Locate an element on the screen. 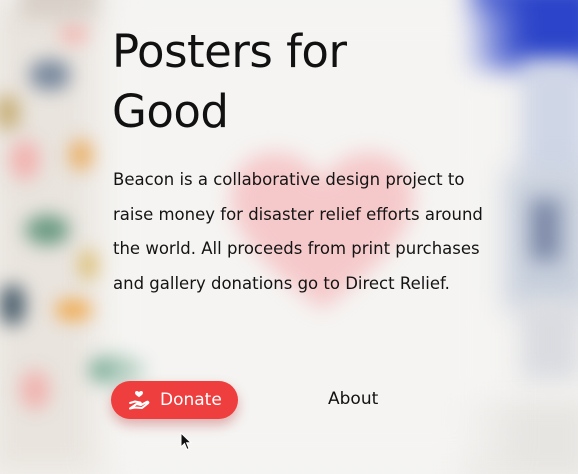  about-link: About is located at coordinates (353, 399).